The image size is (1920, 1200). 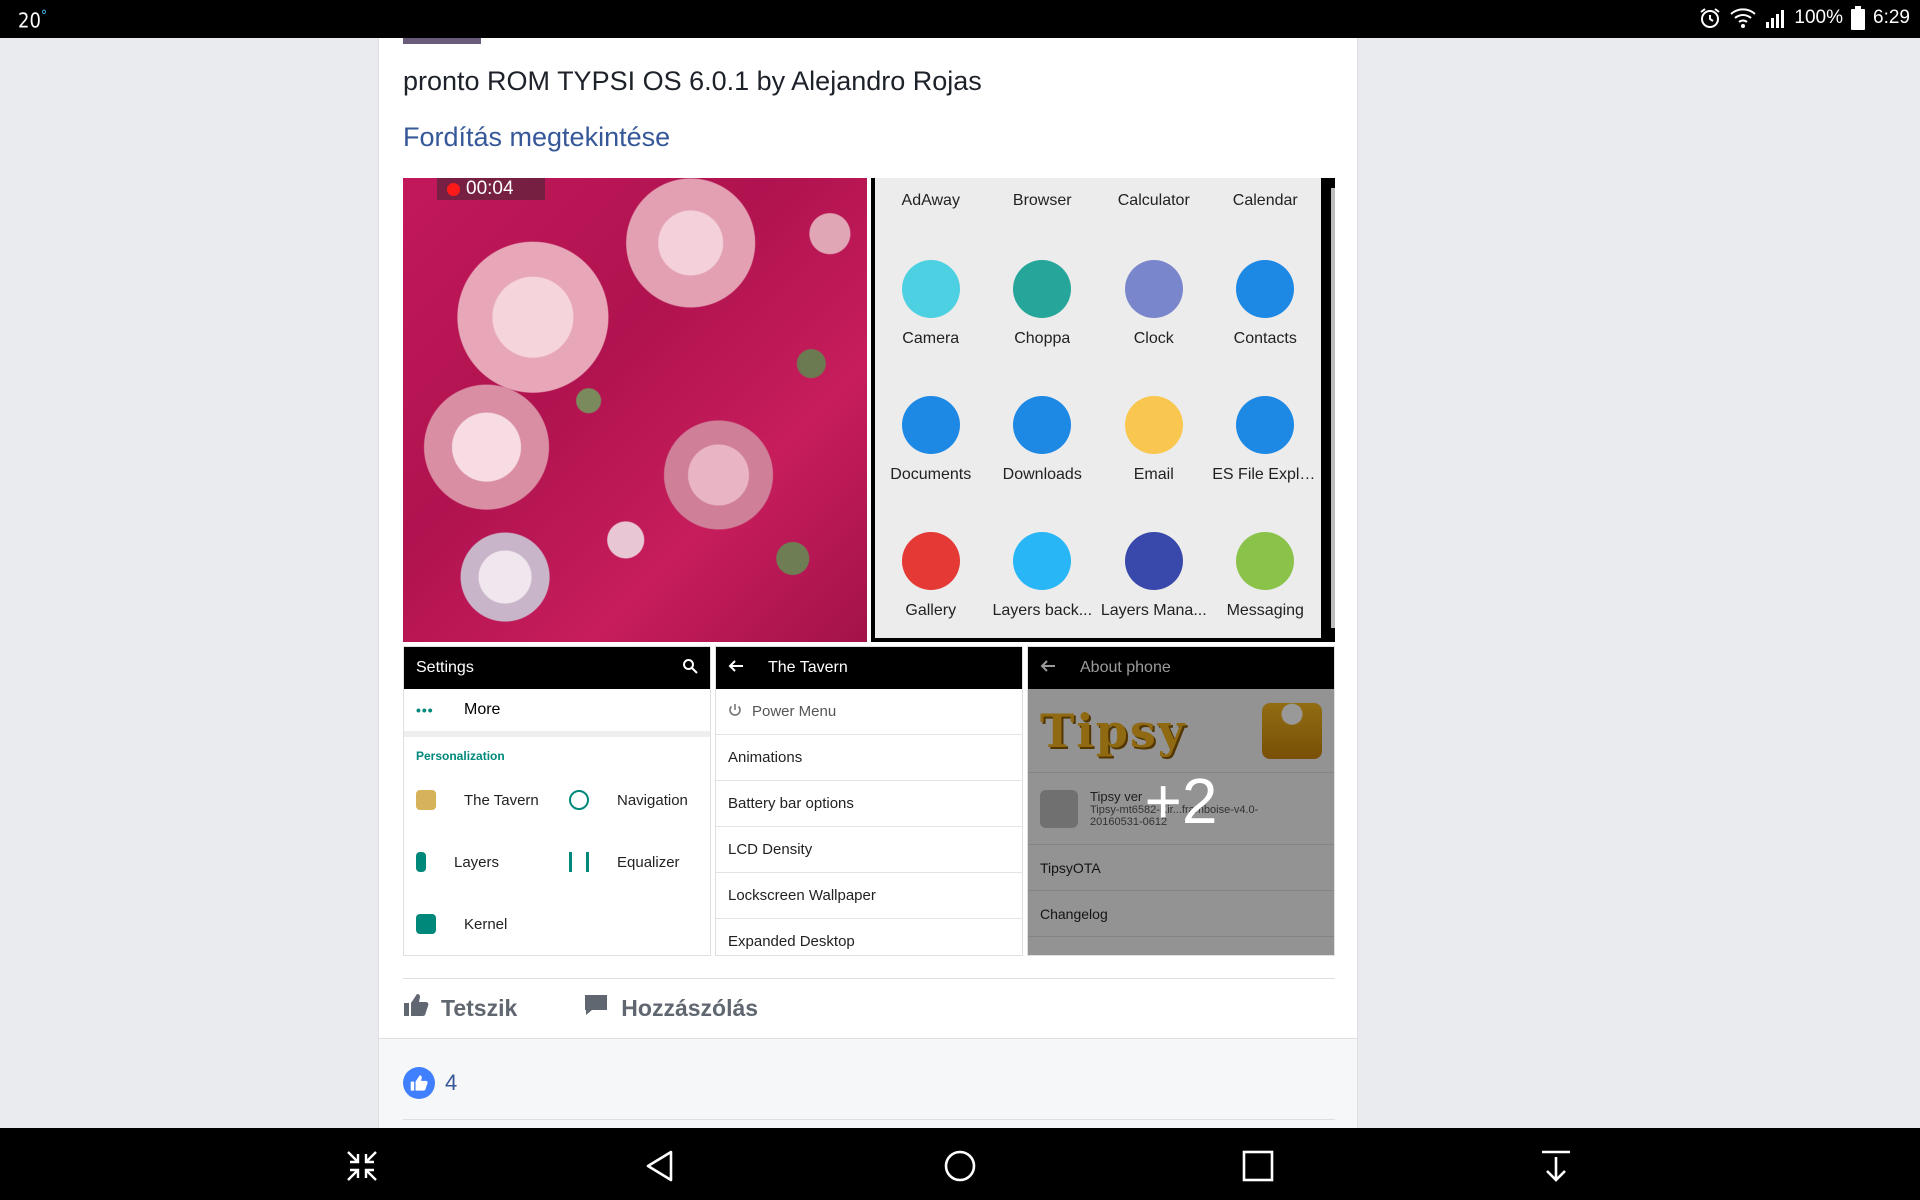 What do you see at coordinates (1042, 474) in the screenshot?
I see `app-label: Downloads` at bounding box center [1042, 474].